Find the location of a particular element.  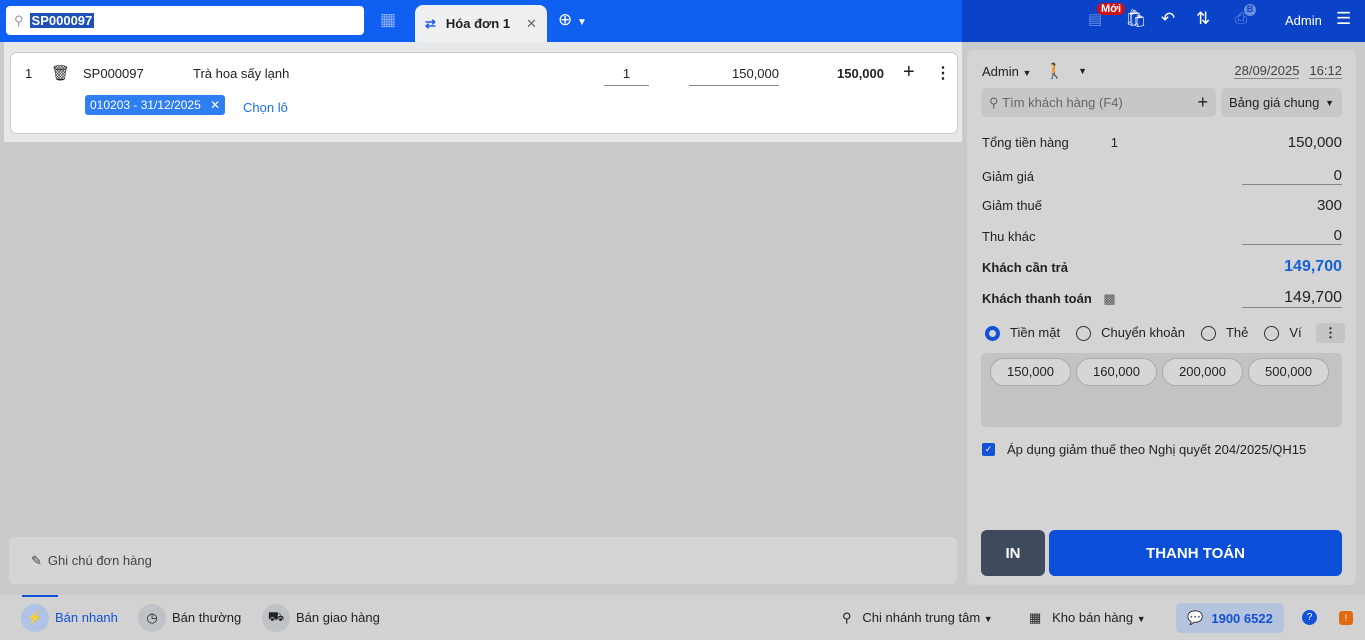

walk-icon: 🚶 is located at coordinates (1054, 71).